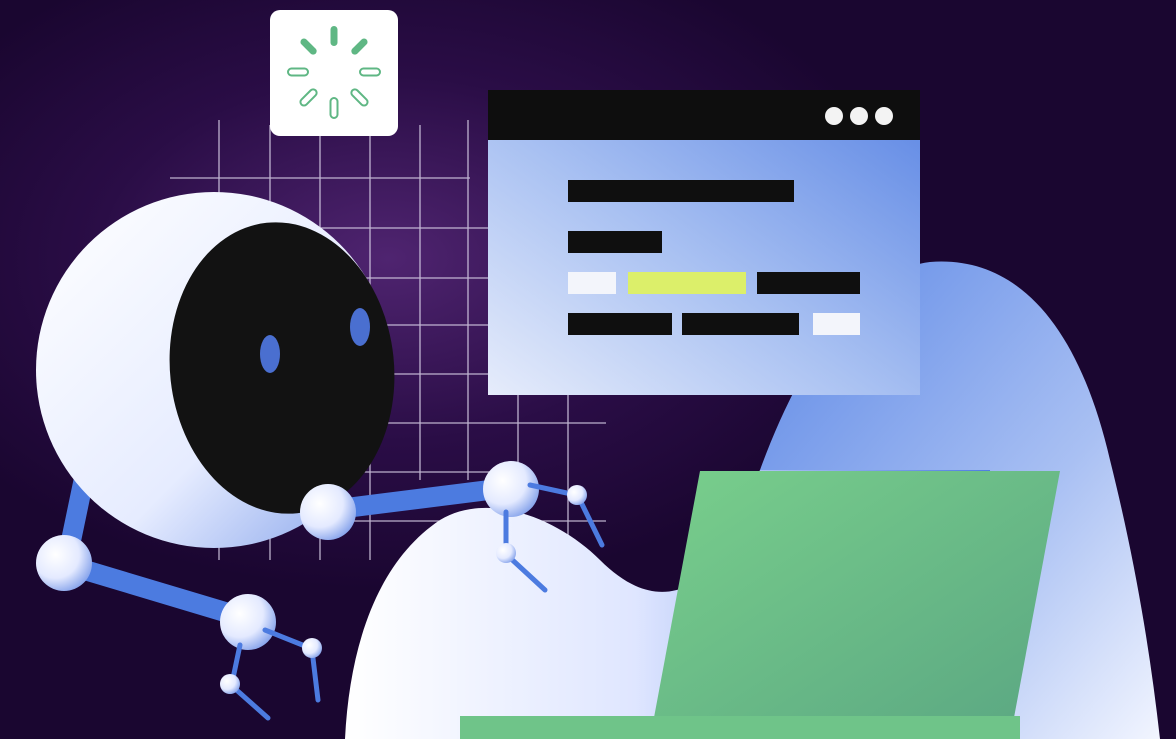 This screenshot has height=739, width=1176. What do you see at coordinates (681, 191) in the screenshot?
I see `content-line-title` at bounding box center [681, 191].